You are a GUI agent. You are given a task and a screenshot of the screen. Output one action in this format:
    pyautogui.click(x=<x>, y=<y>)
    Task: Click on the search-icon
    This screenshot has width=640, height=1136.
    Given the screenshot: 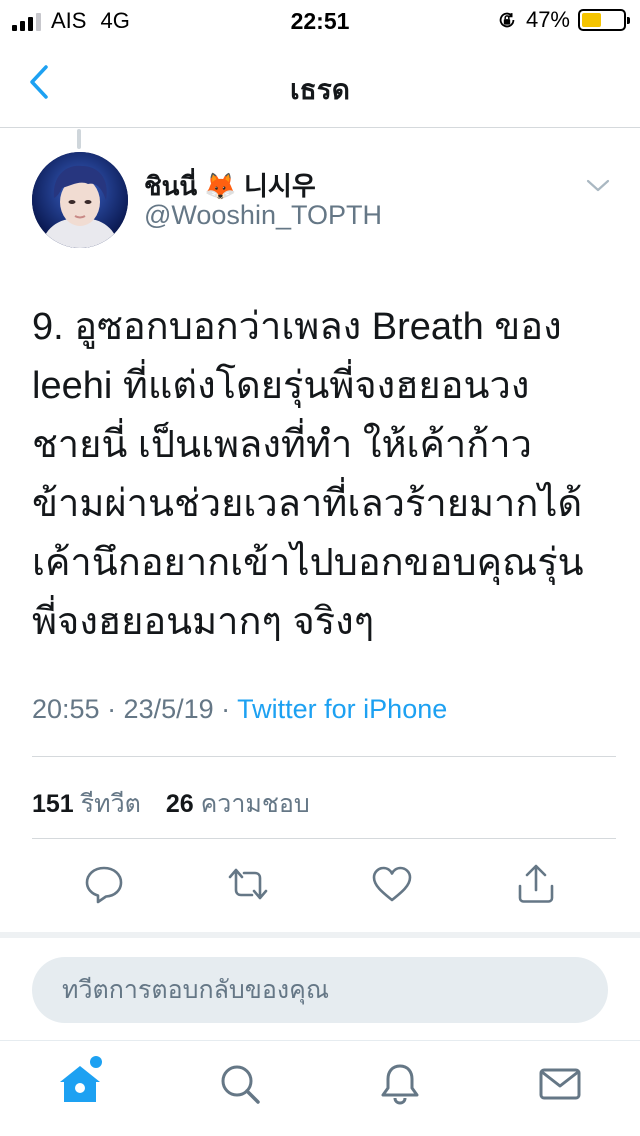 What is the action you would take?
    pyautogui.click(x=240, y=1084)
    